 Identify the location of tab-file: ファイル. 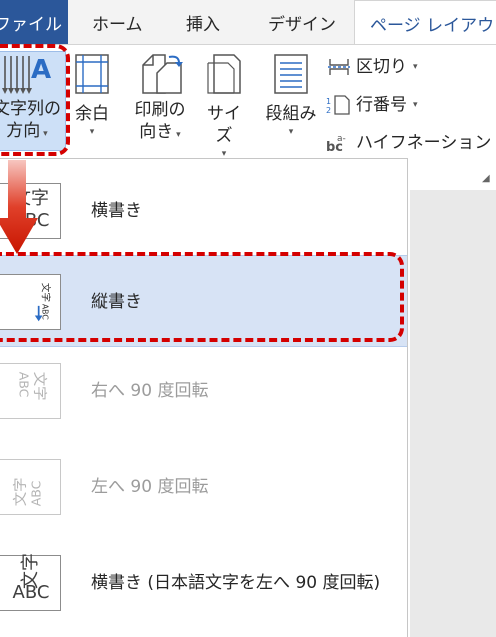
(34, 22).